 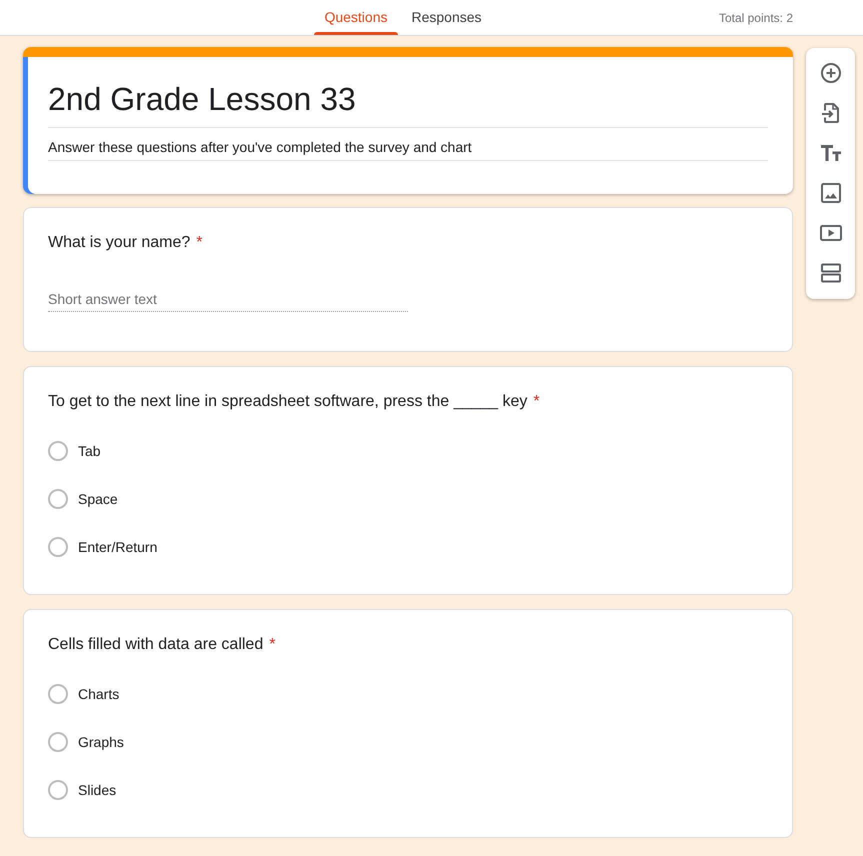 I want to click on form-title: 2nd Grade Lesson 33, so click(x=408, y=103).